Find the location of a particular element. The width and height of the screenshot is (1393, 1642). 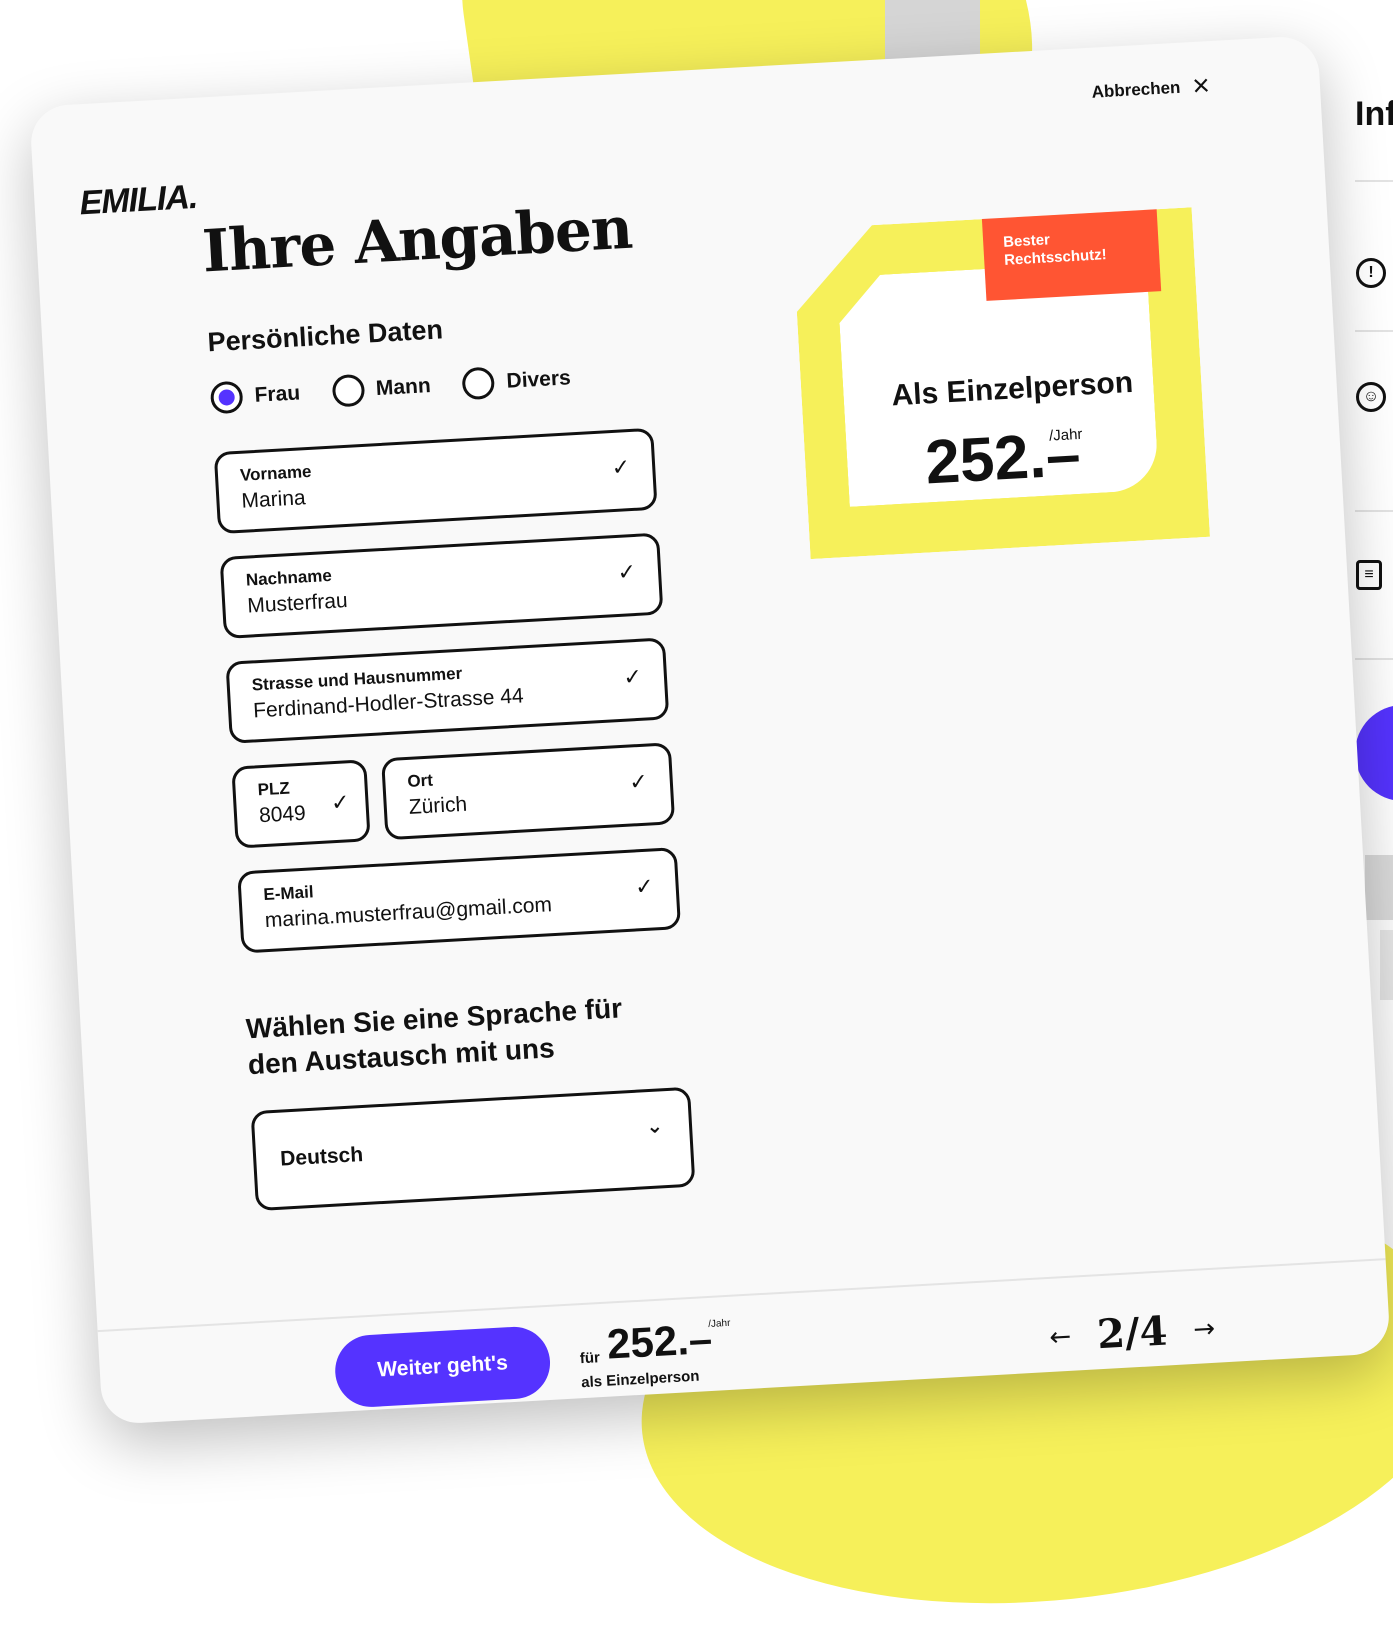

radio-mann: Mann is located at coordinates (381, 389).